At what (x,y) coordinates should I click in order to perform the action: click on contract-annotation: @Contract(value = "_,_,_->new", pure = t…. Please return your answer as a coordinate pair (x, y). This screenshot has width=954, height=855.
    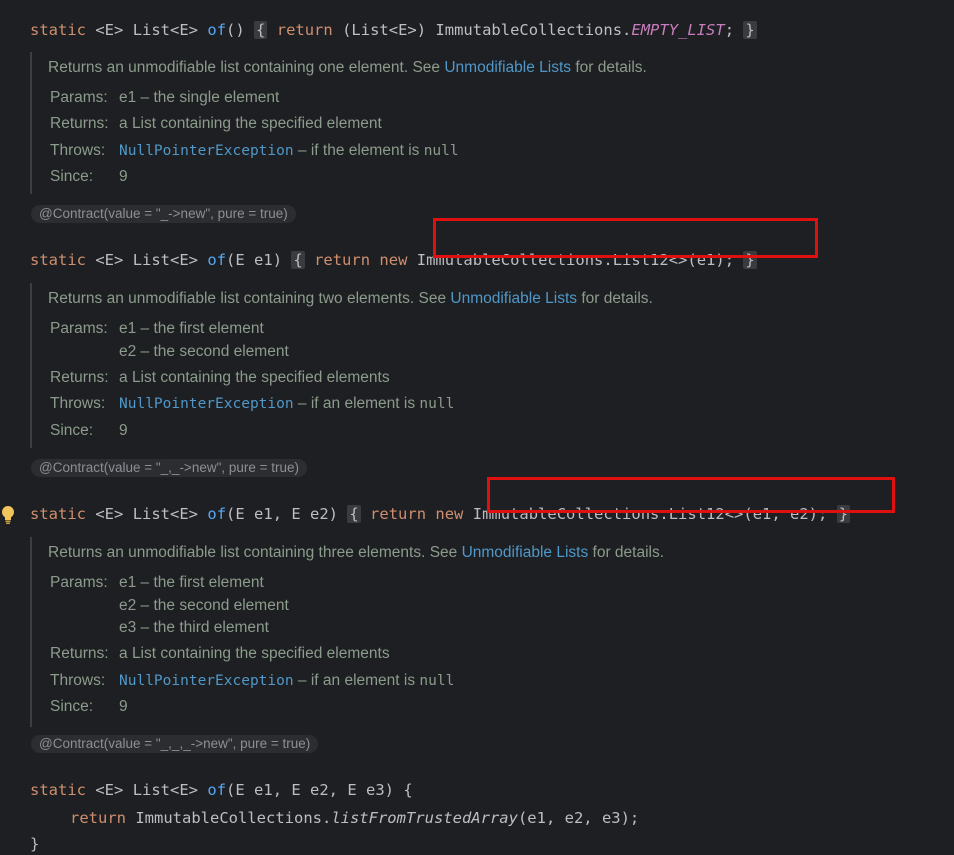
    Looking at the image, I should click on (175, 744).